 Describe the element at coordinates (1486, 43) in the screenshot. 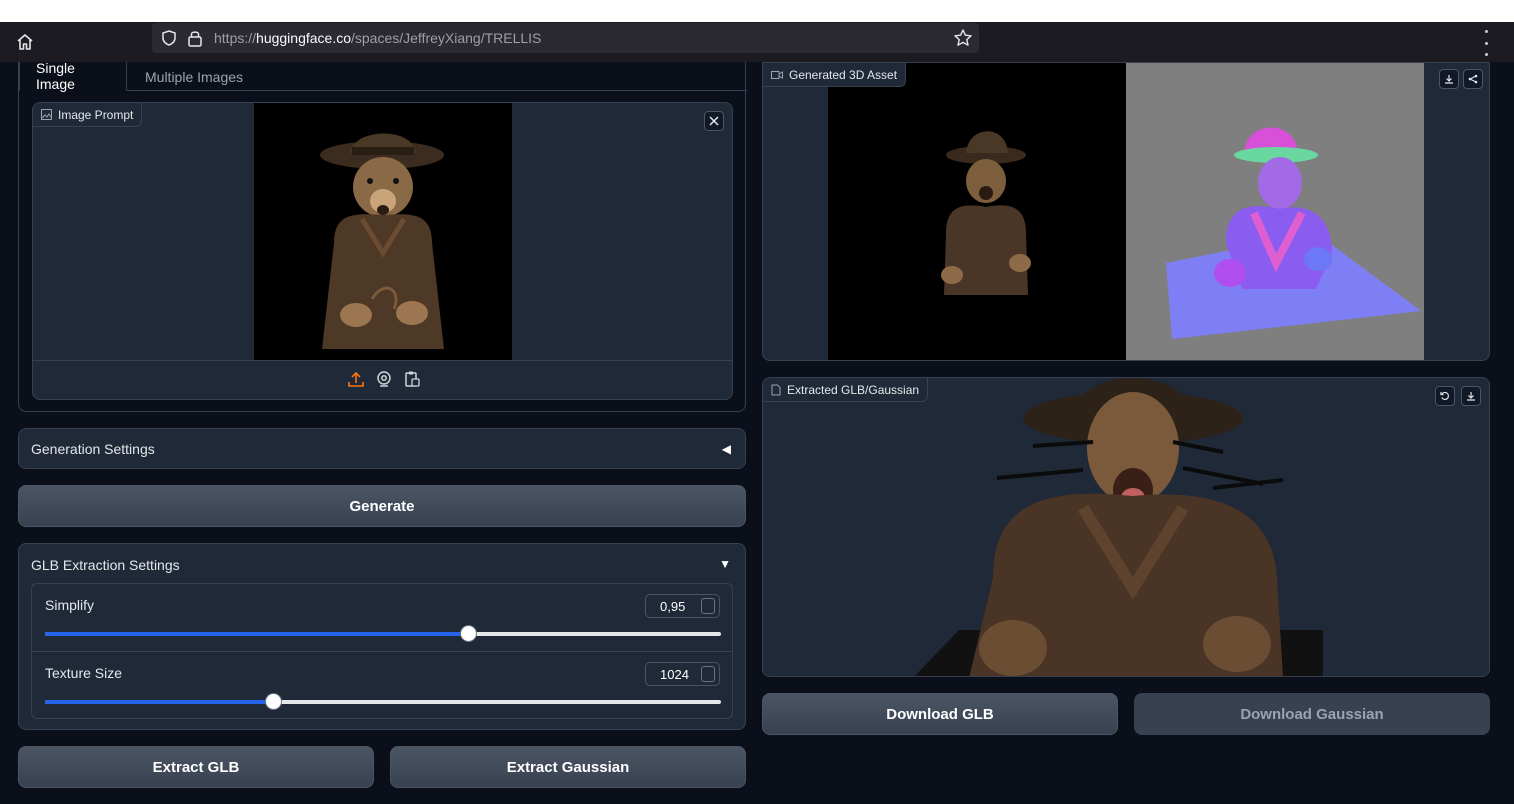

I see `menu-kebab-icon` at that location.